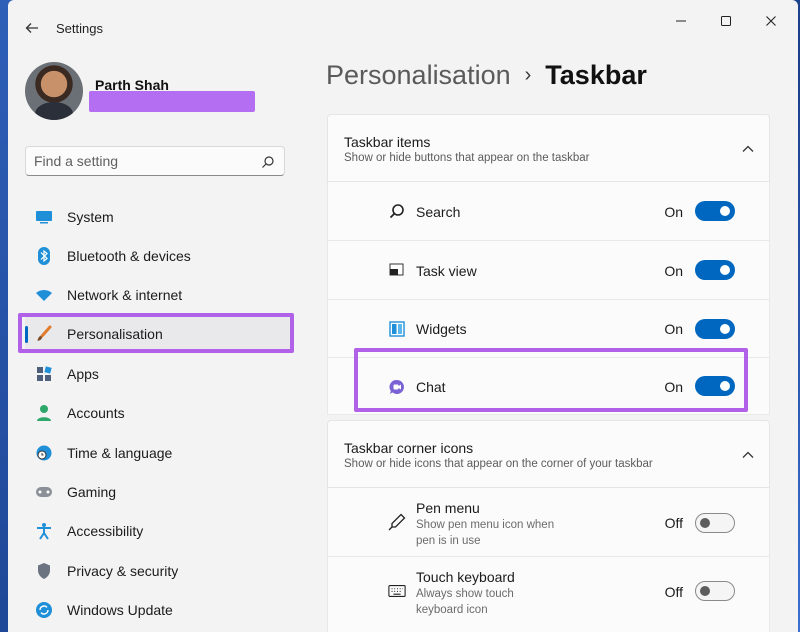  I want to click on pen-menu-toggle, so click(715, 523).